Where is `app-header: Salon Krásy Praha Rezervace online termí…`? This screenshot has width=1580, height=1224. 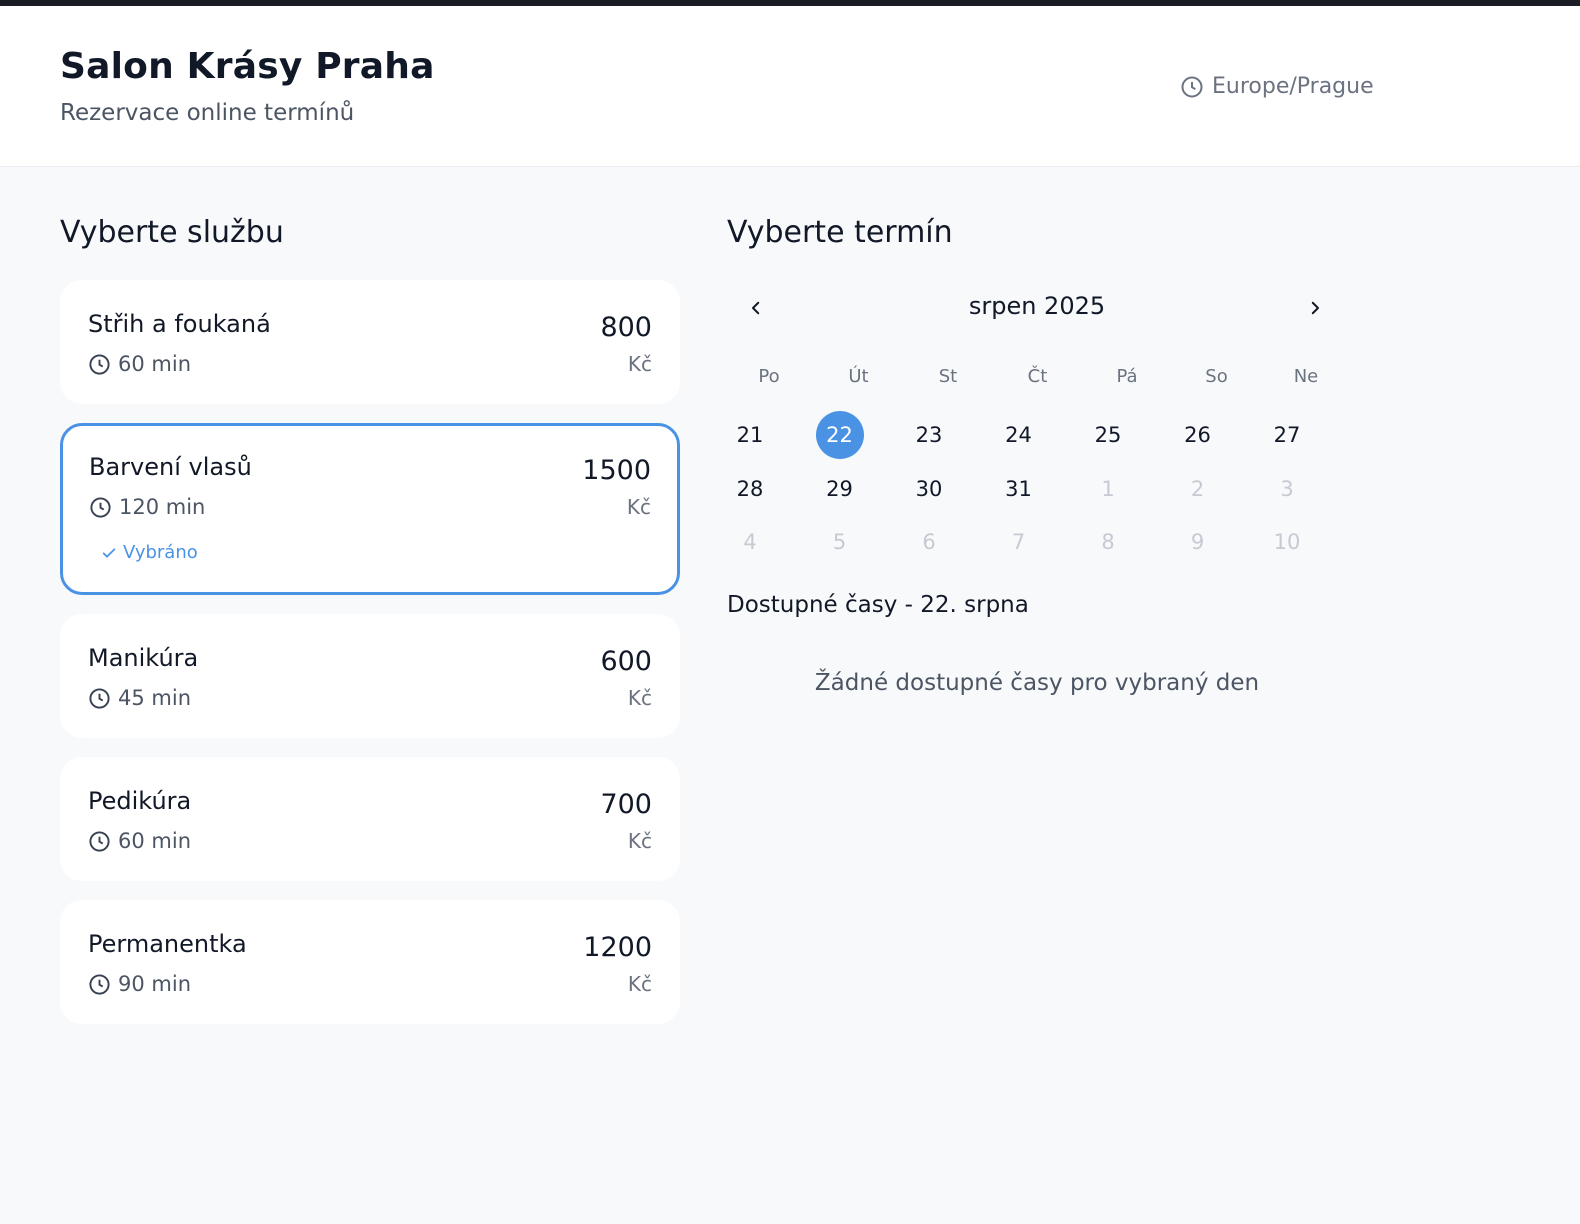 app-header: Salon Krásy Praha Rezervace online termí… is located at coordinates (790, 86).